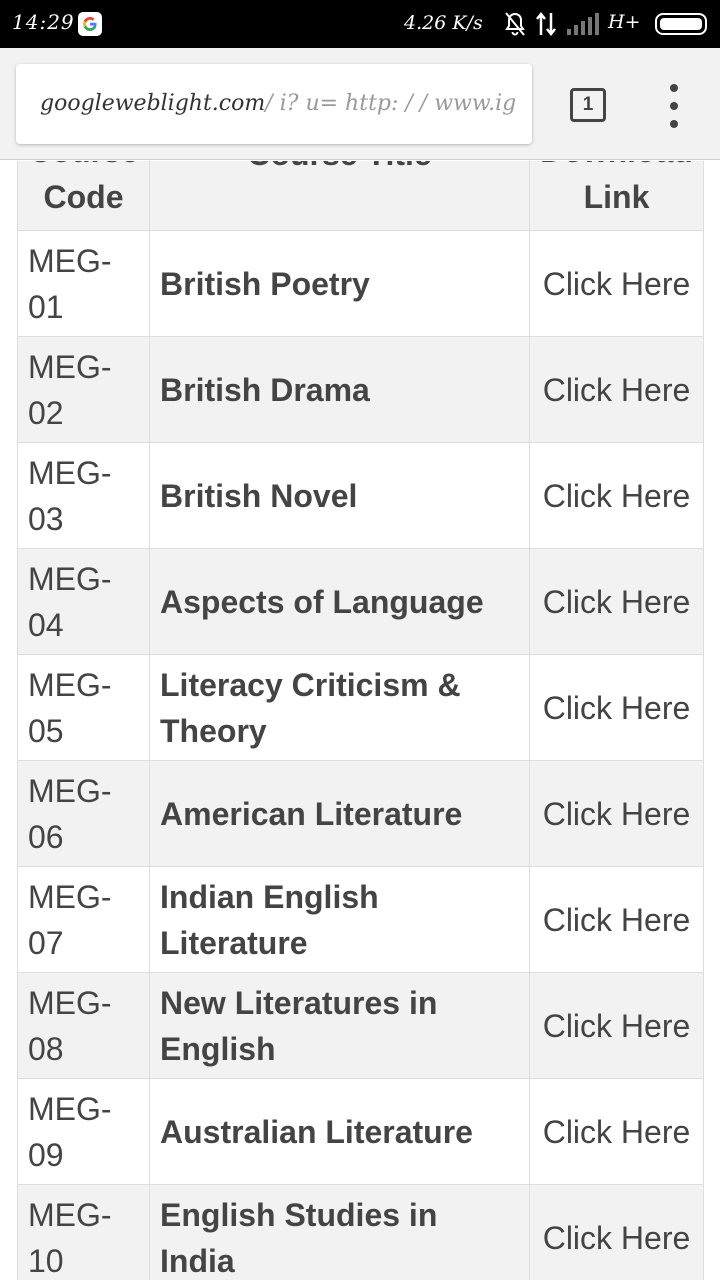 Image resolution: width=720 pixels, height=1280 pixels. What do you see at coordinates (83, 601) in the screenshot?
I see `course-code: MEG-04` at bounding box center [83, 601].